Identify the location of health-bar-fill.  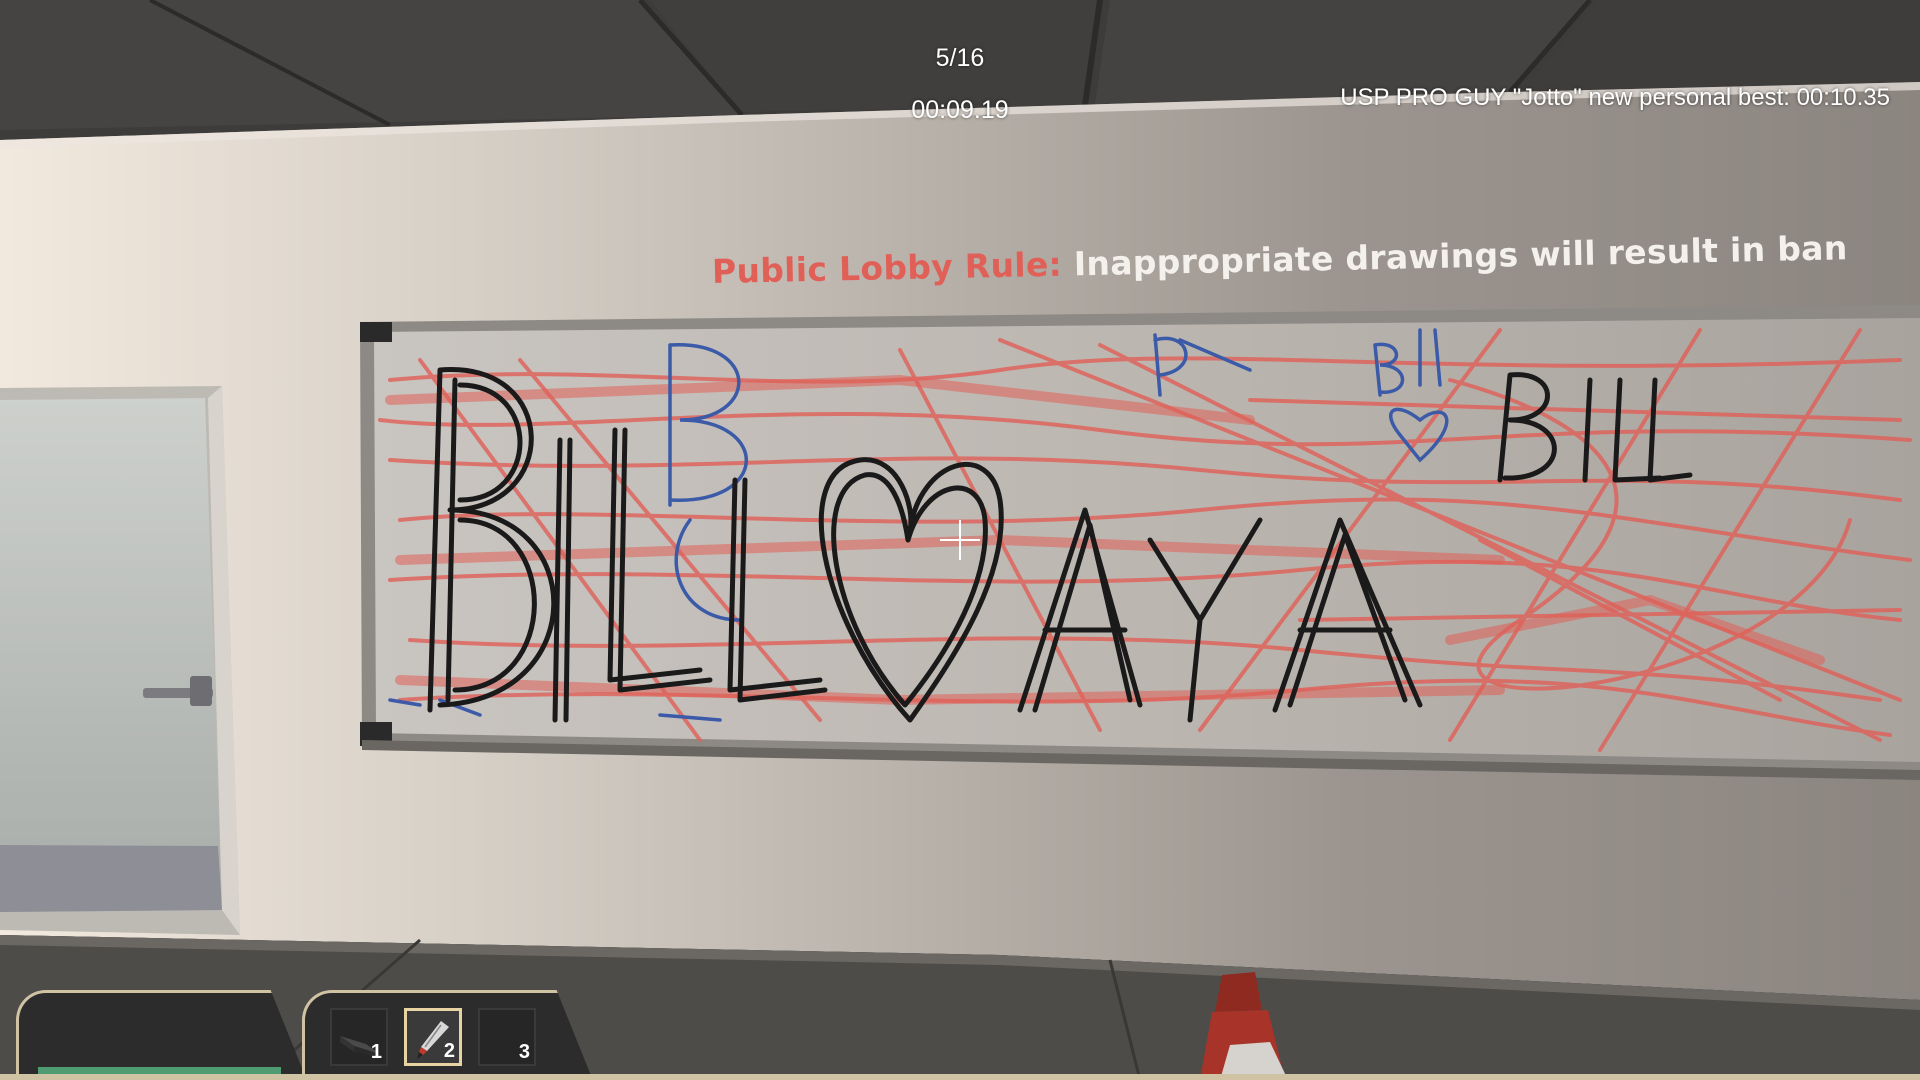
(159, 1070).